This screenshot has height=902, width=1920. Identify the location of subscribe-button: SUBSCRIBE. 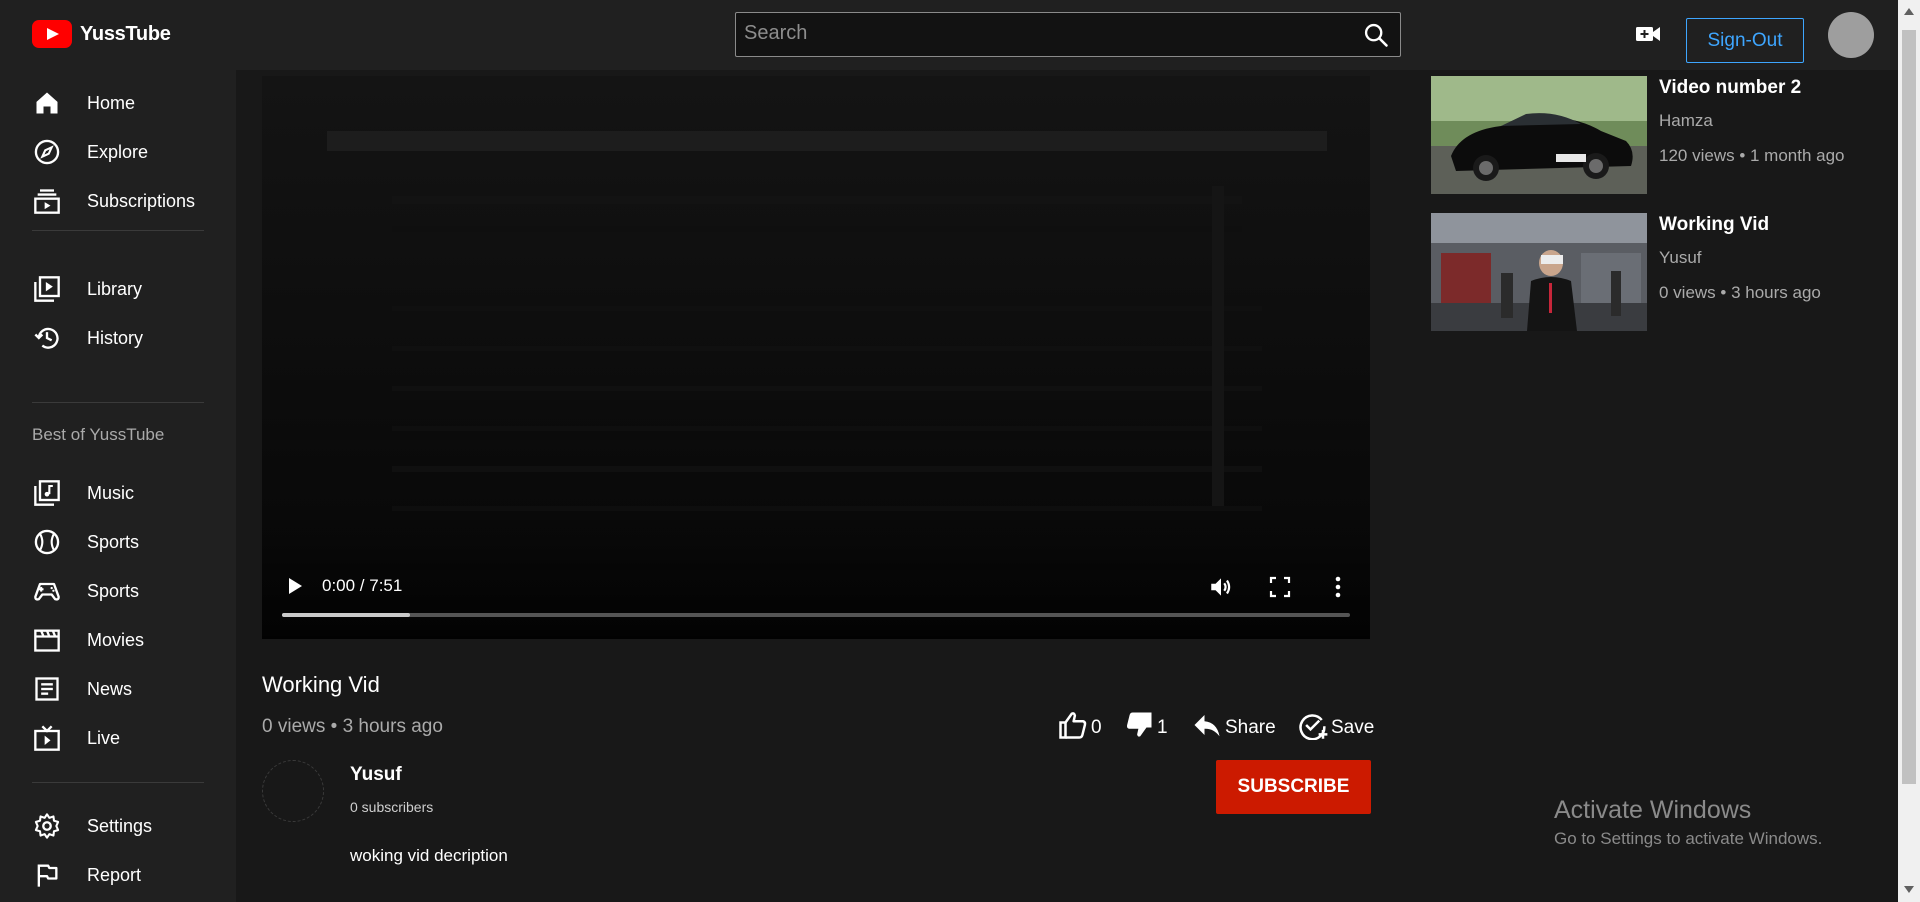
(1293, 787).